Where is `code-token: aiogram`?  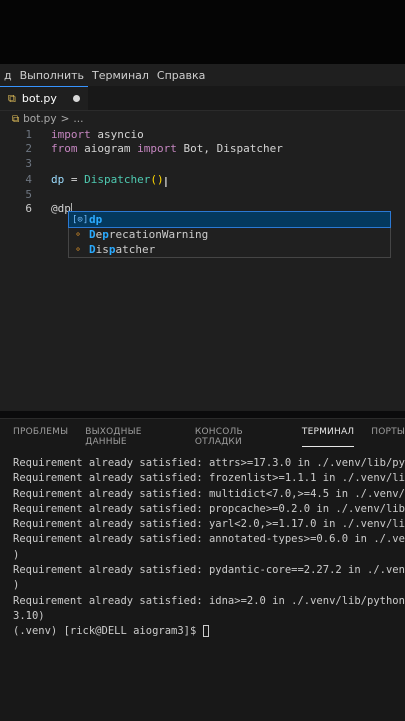
code-token: aiogram is located at coordinates (107, 148).